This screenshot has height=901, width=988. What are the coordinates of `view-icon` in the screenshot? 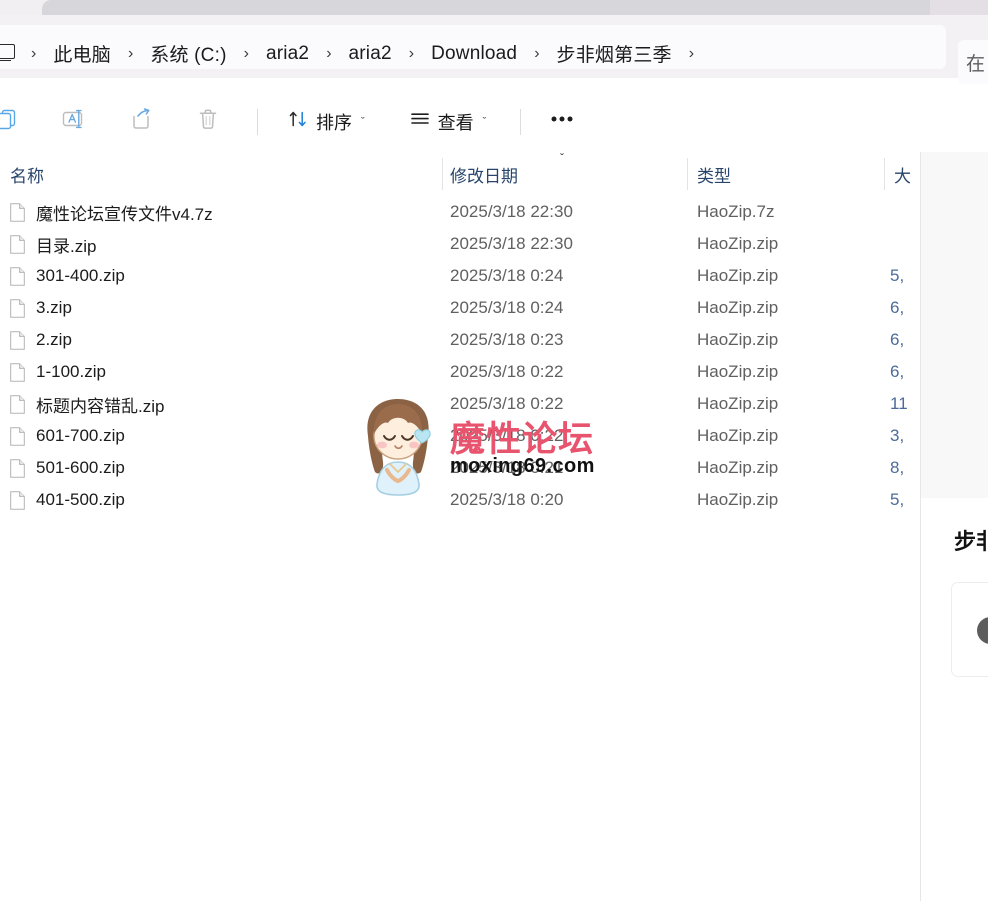 It's located at (420, 121).